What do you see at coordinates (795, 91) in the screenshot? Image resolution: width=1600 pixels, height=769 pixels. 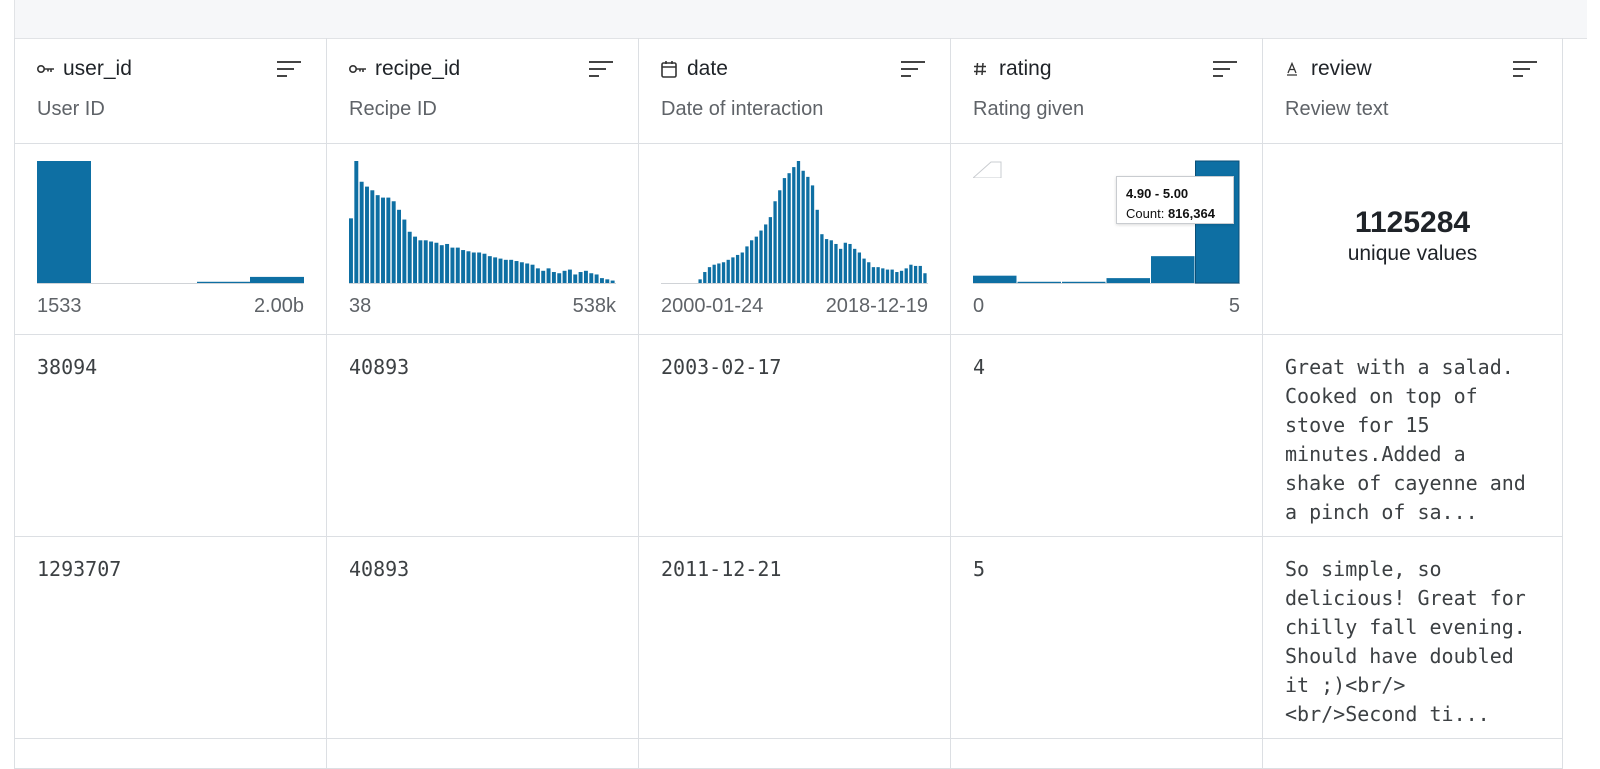 I see `column-header-date: date Date of interaction` at bounding box center [795, 91].